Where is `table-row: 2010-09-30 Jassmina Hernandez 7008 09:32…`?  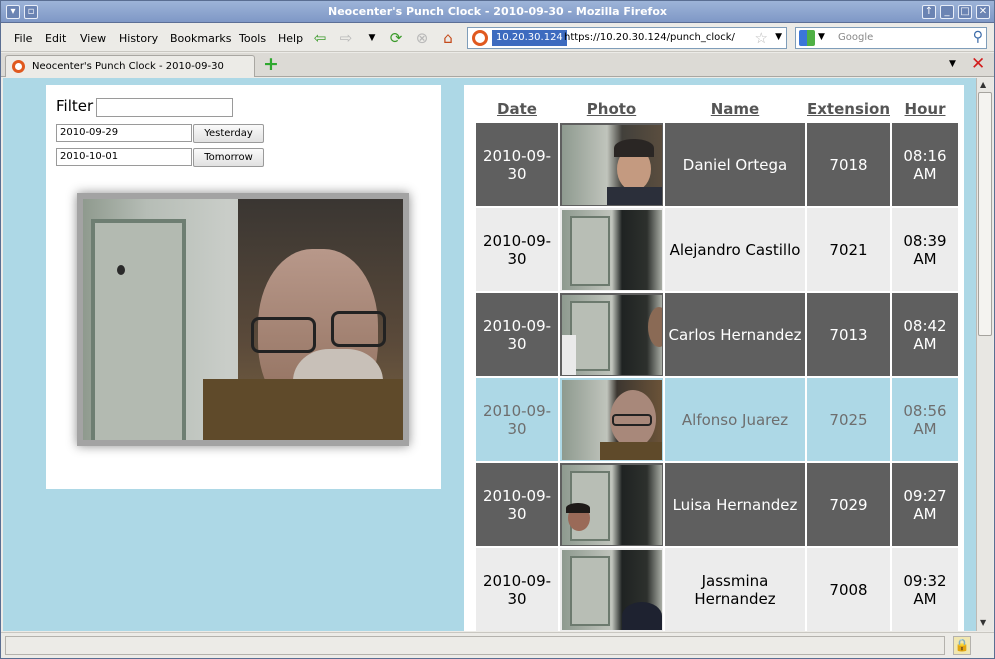 table-row: 2010-09-30 Jassmina Hernandez 7008 09:32… is located at coordinates (717, 589).